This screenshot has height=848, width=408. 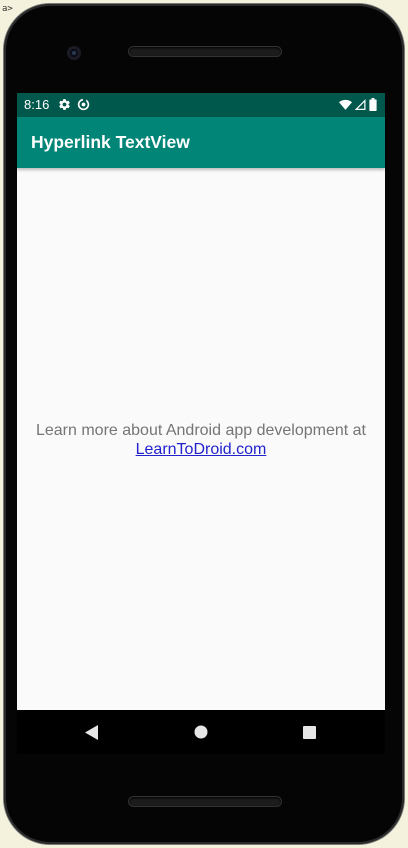 What do you see at coordinates (205, 51) in the screenshot?
I see `top-speaker` at bounding box center [205, 51].